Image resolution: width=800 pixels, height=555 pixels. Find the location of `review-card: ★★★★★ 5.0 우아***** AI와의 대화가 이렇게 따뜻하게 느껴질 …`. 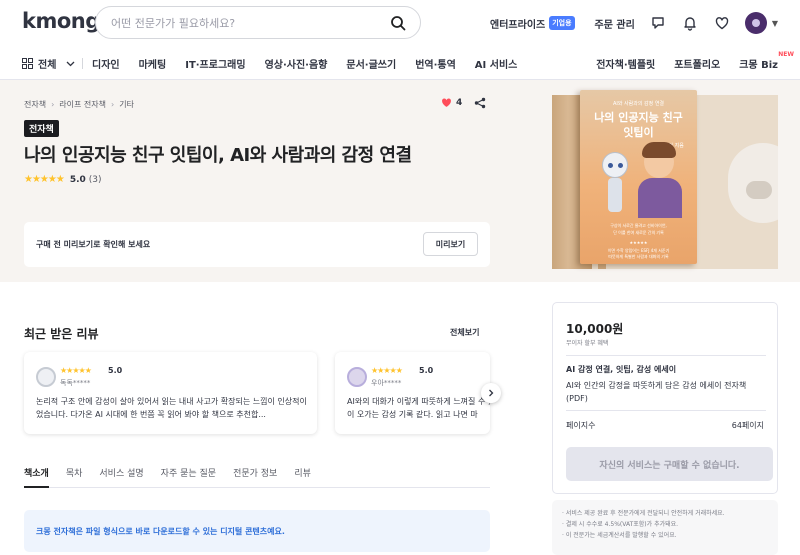

review-card: ★★★★★ 5.0 우아***** AI와의 대화가 이렇게 따뜻하게 느껴질 … is located at coordinates (412, 393).